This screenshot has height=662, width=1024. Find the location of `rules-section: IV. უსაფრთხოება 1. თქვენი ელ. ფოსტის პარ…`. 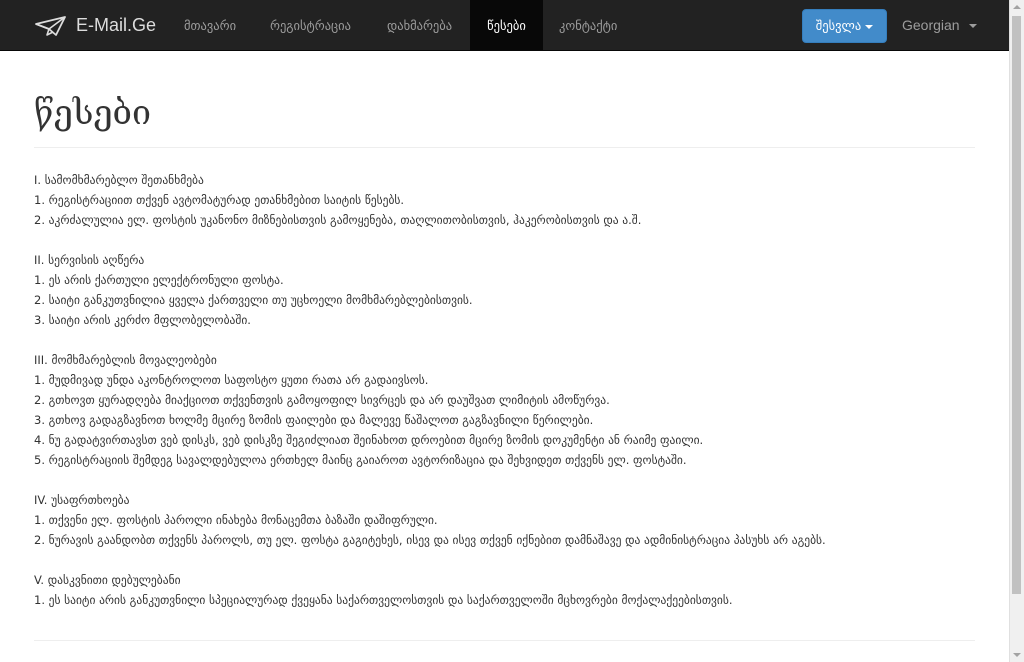

rules-section: IV. უსაფრთხოება 1. თქვენი ელ. ფოსტის პარ… is located at coordinates (504, 520).